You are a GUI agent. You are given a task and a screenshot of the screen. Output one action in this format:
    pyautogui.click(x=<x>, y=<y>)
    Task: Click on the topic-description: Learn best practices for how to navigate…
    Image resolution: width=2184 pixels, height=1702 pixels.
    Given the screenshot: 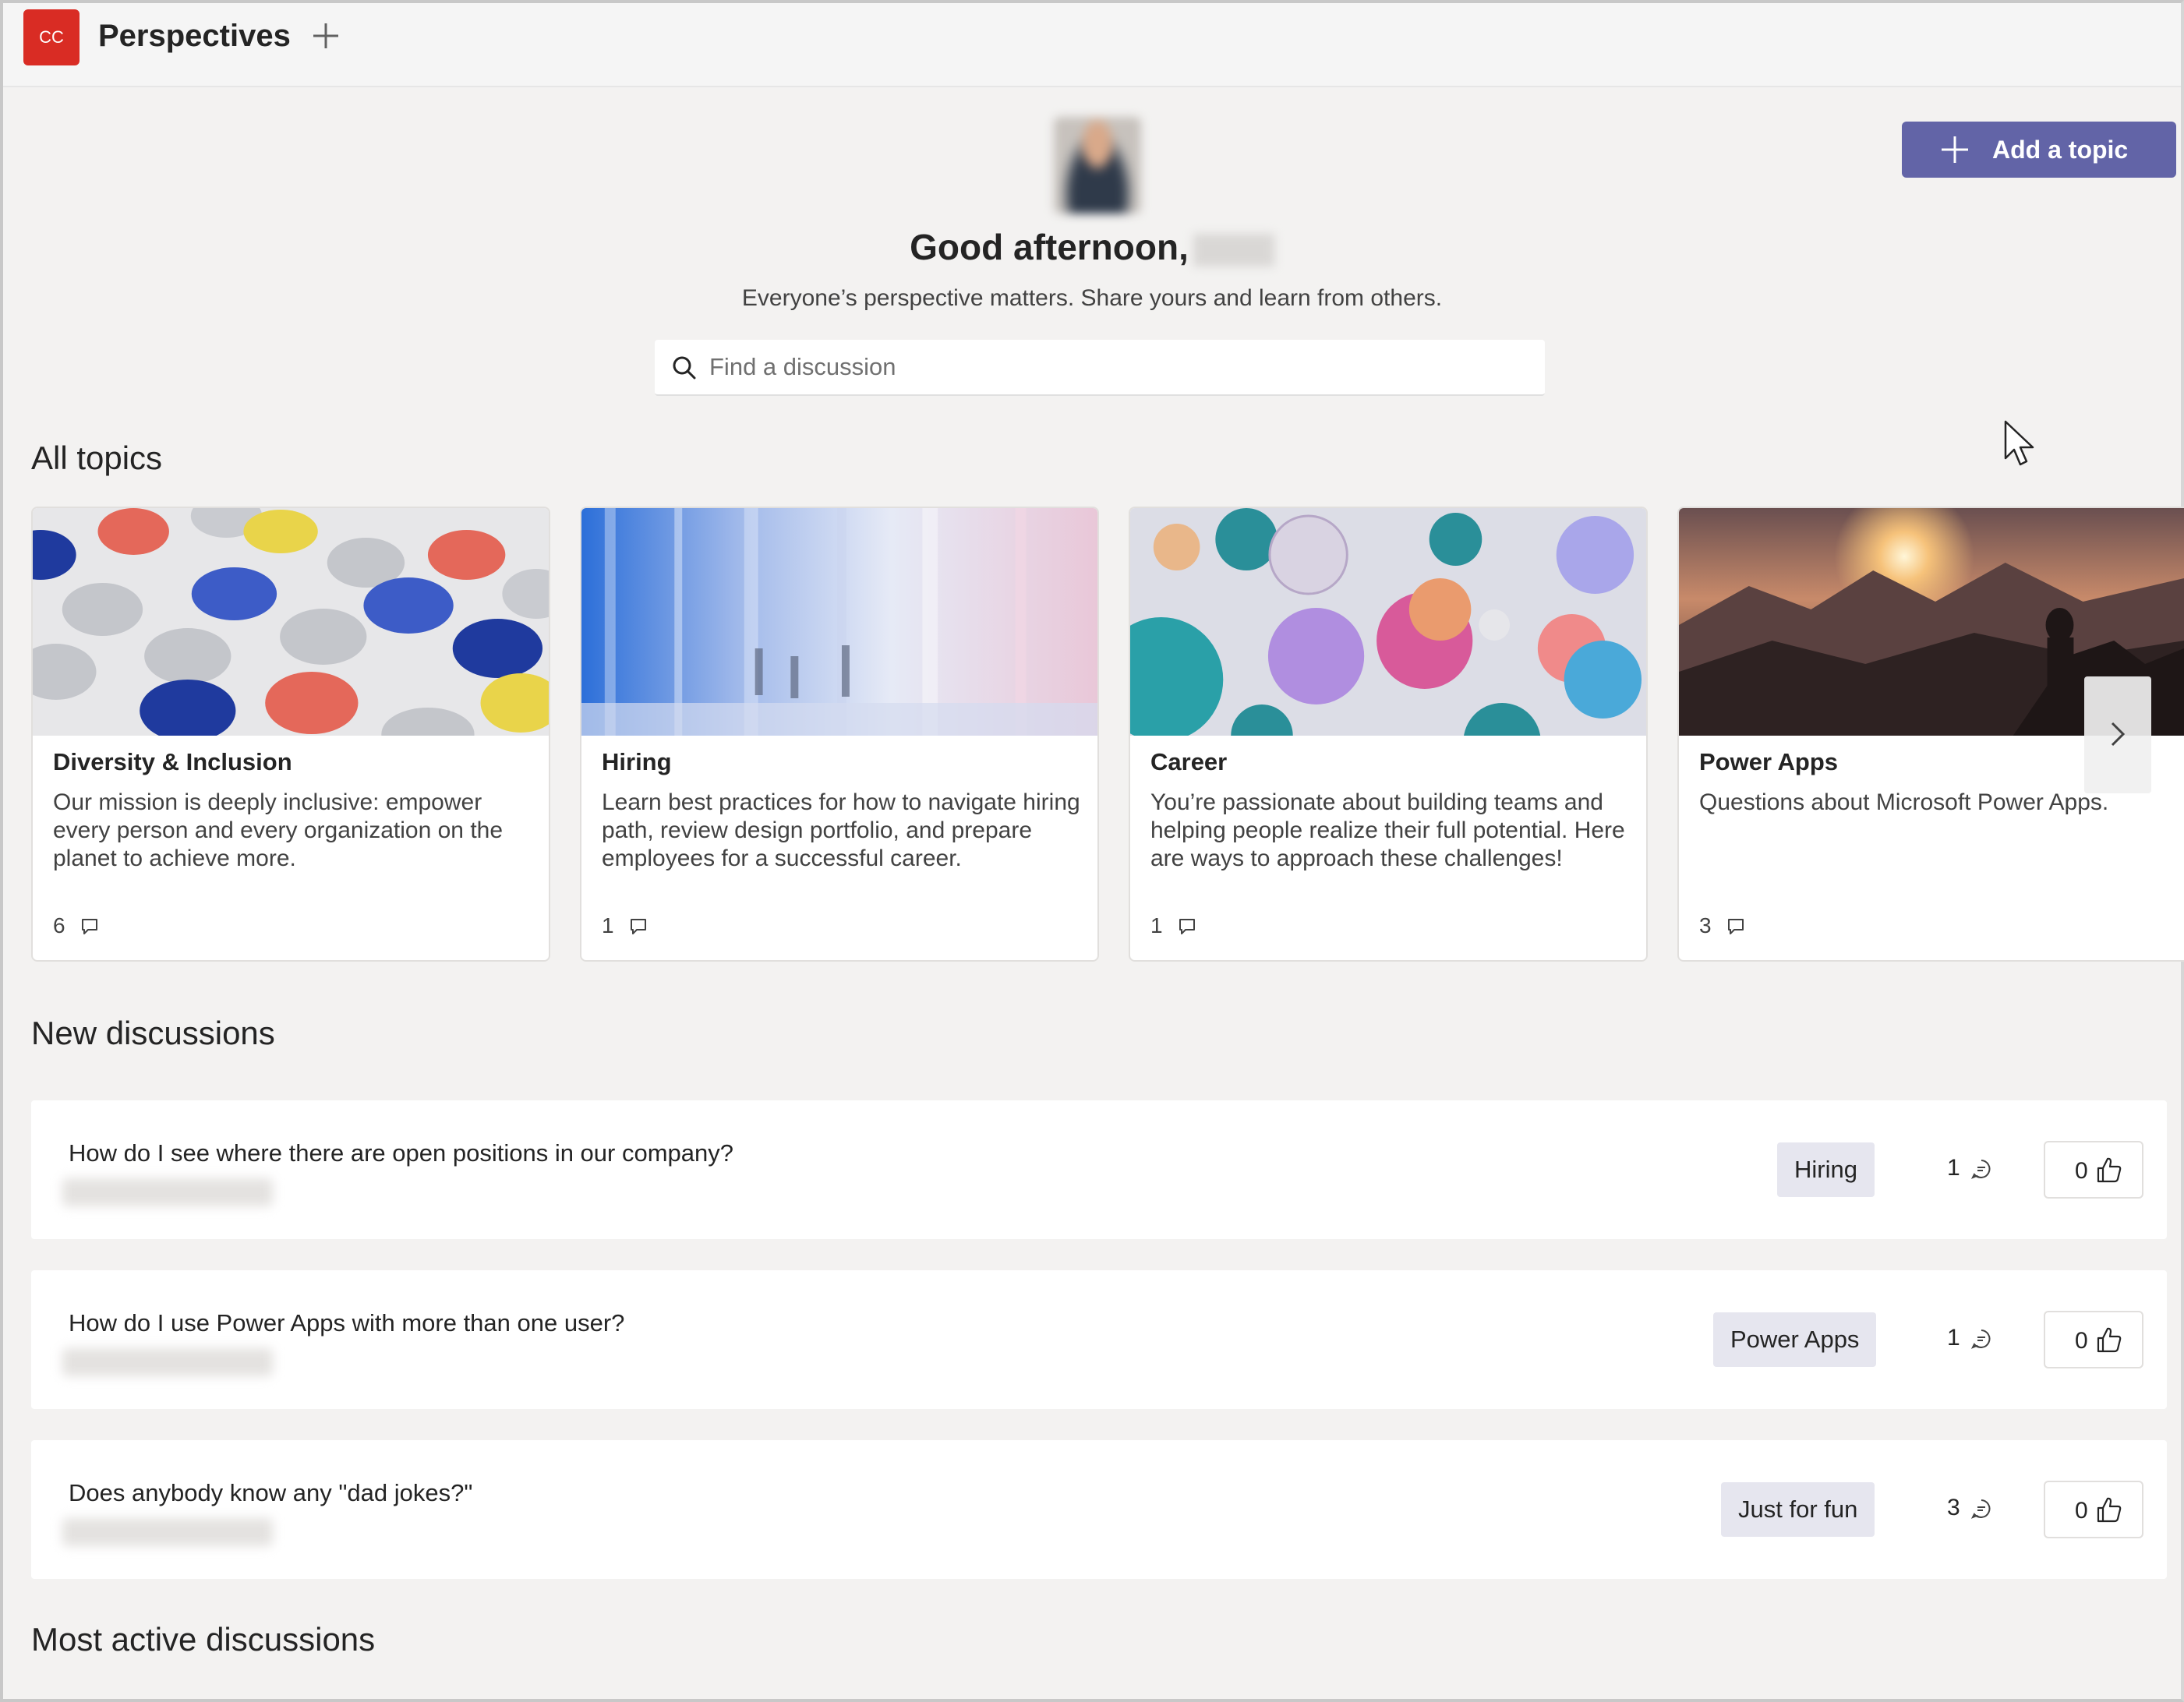 What is the action you would take?
    pyautogui.click(x=841, y=830)
    